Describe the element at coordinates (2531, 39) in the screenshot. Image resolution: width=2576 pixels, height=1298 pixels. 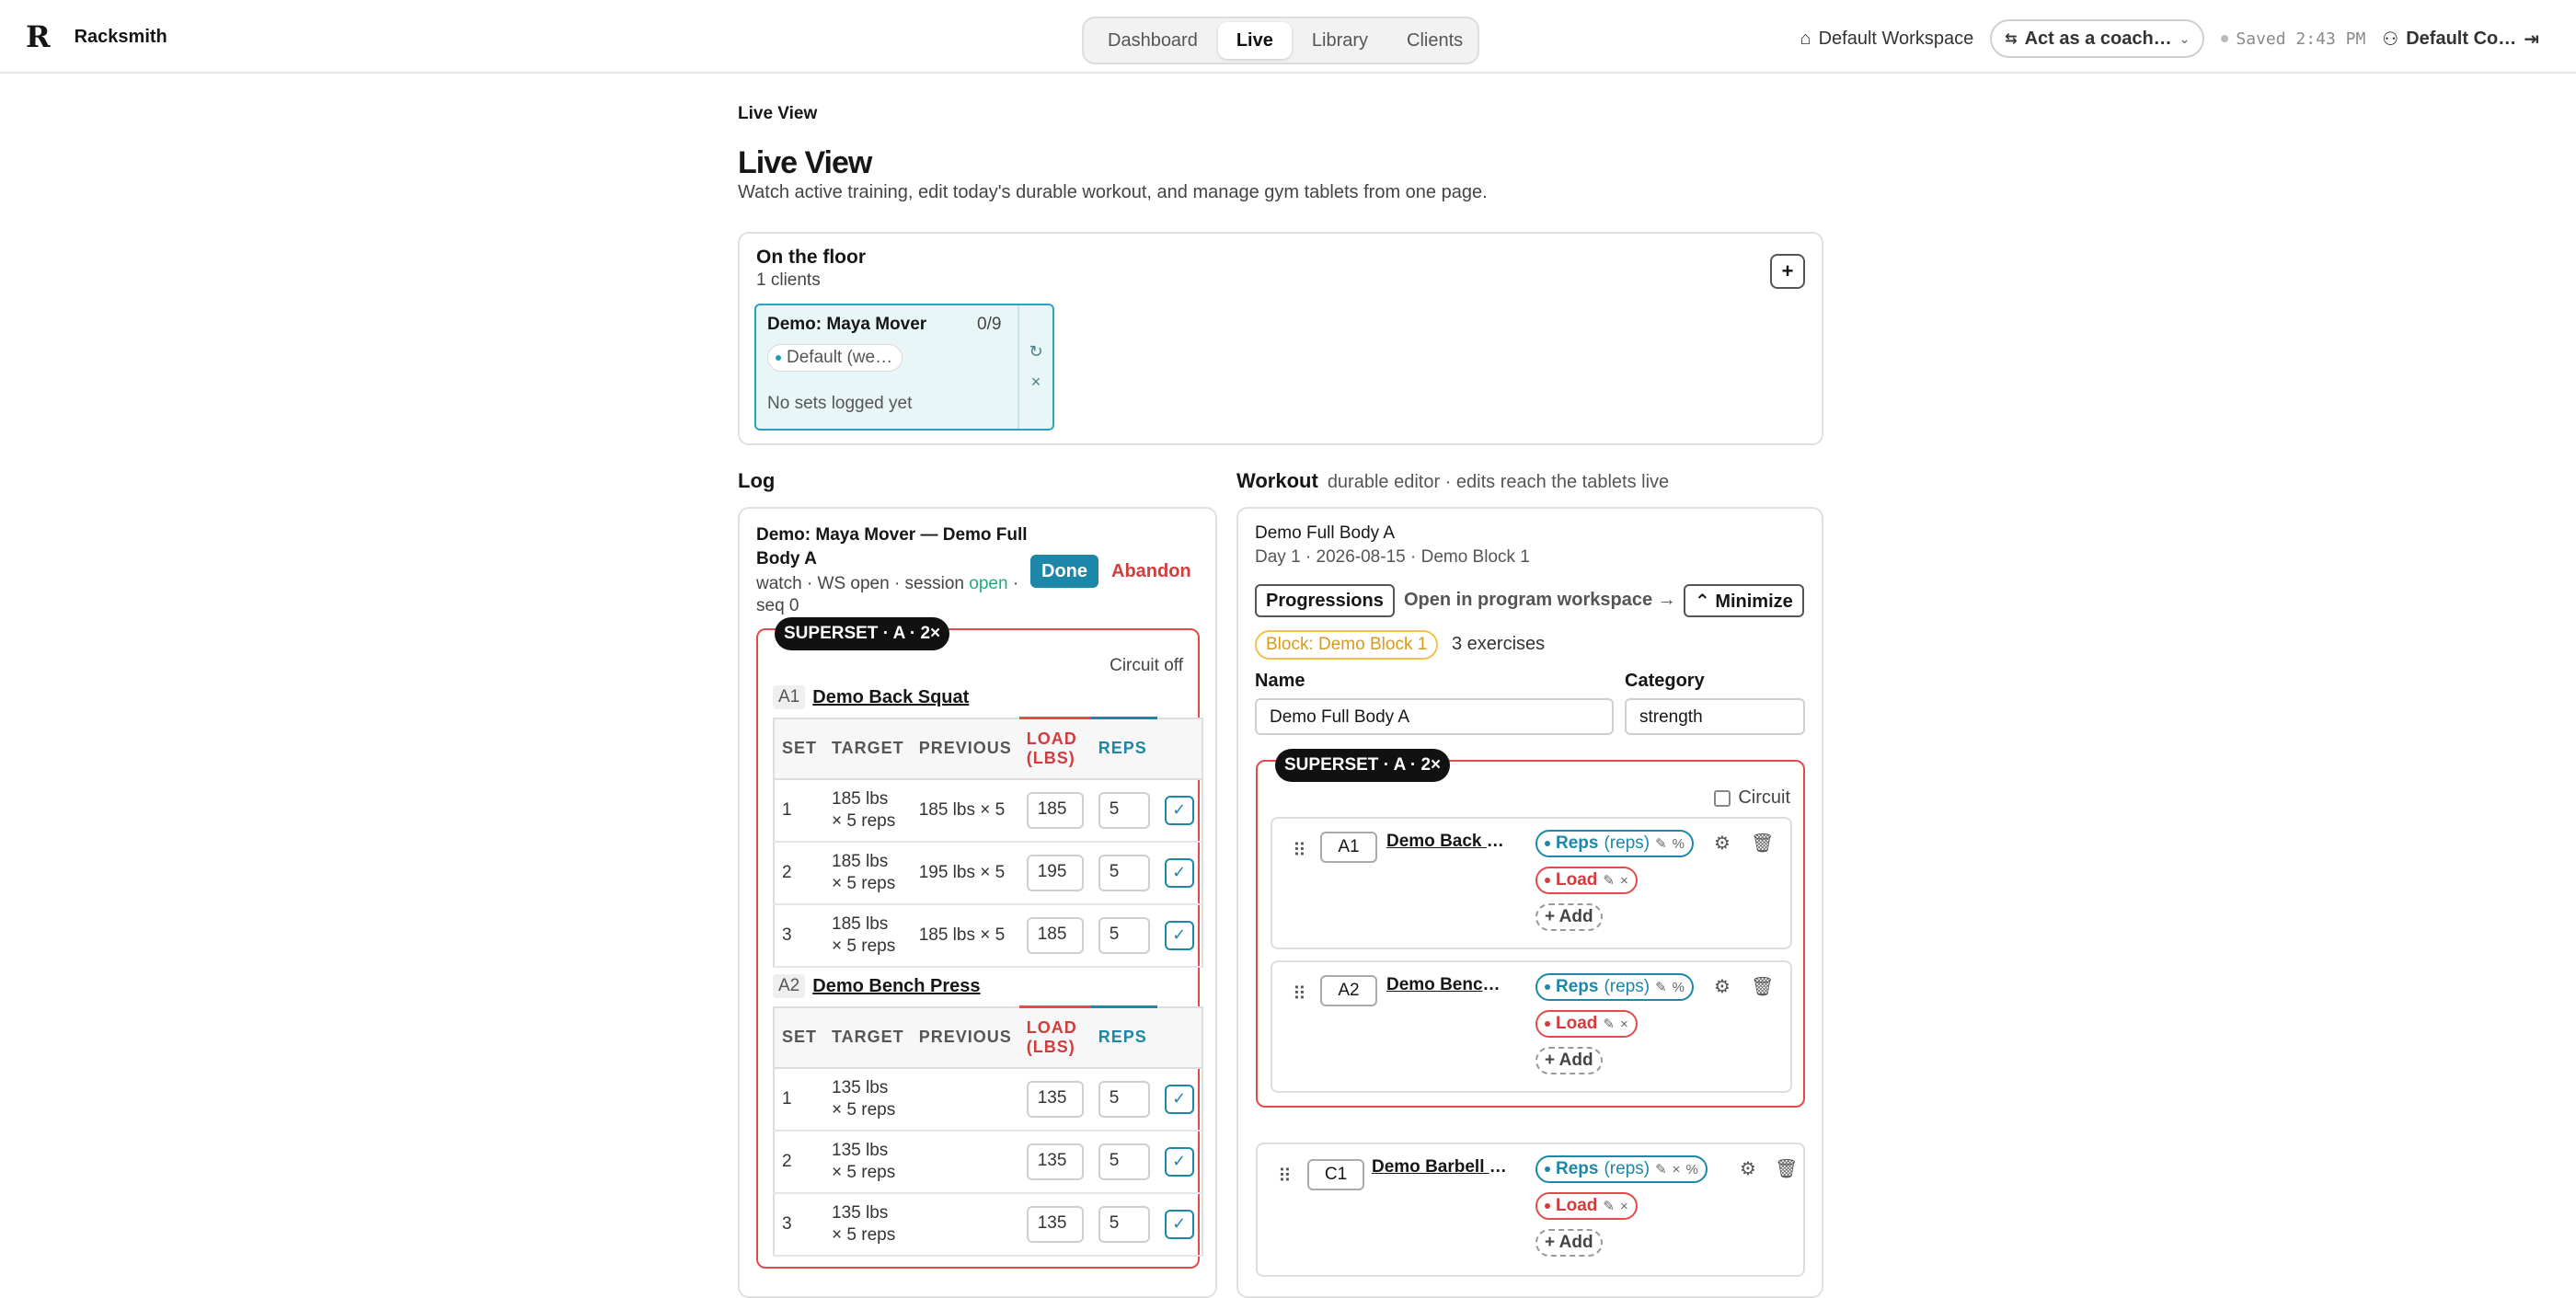
I see `logout-icon: ⇥` at that location.